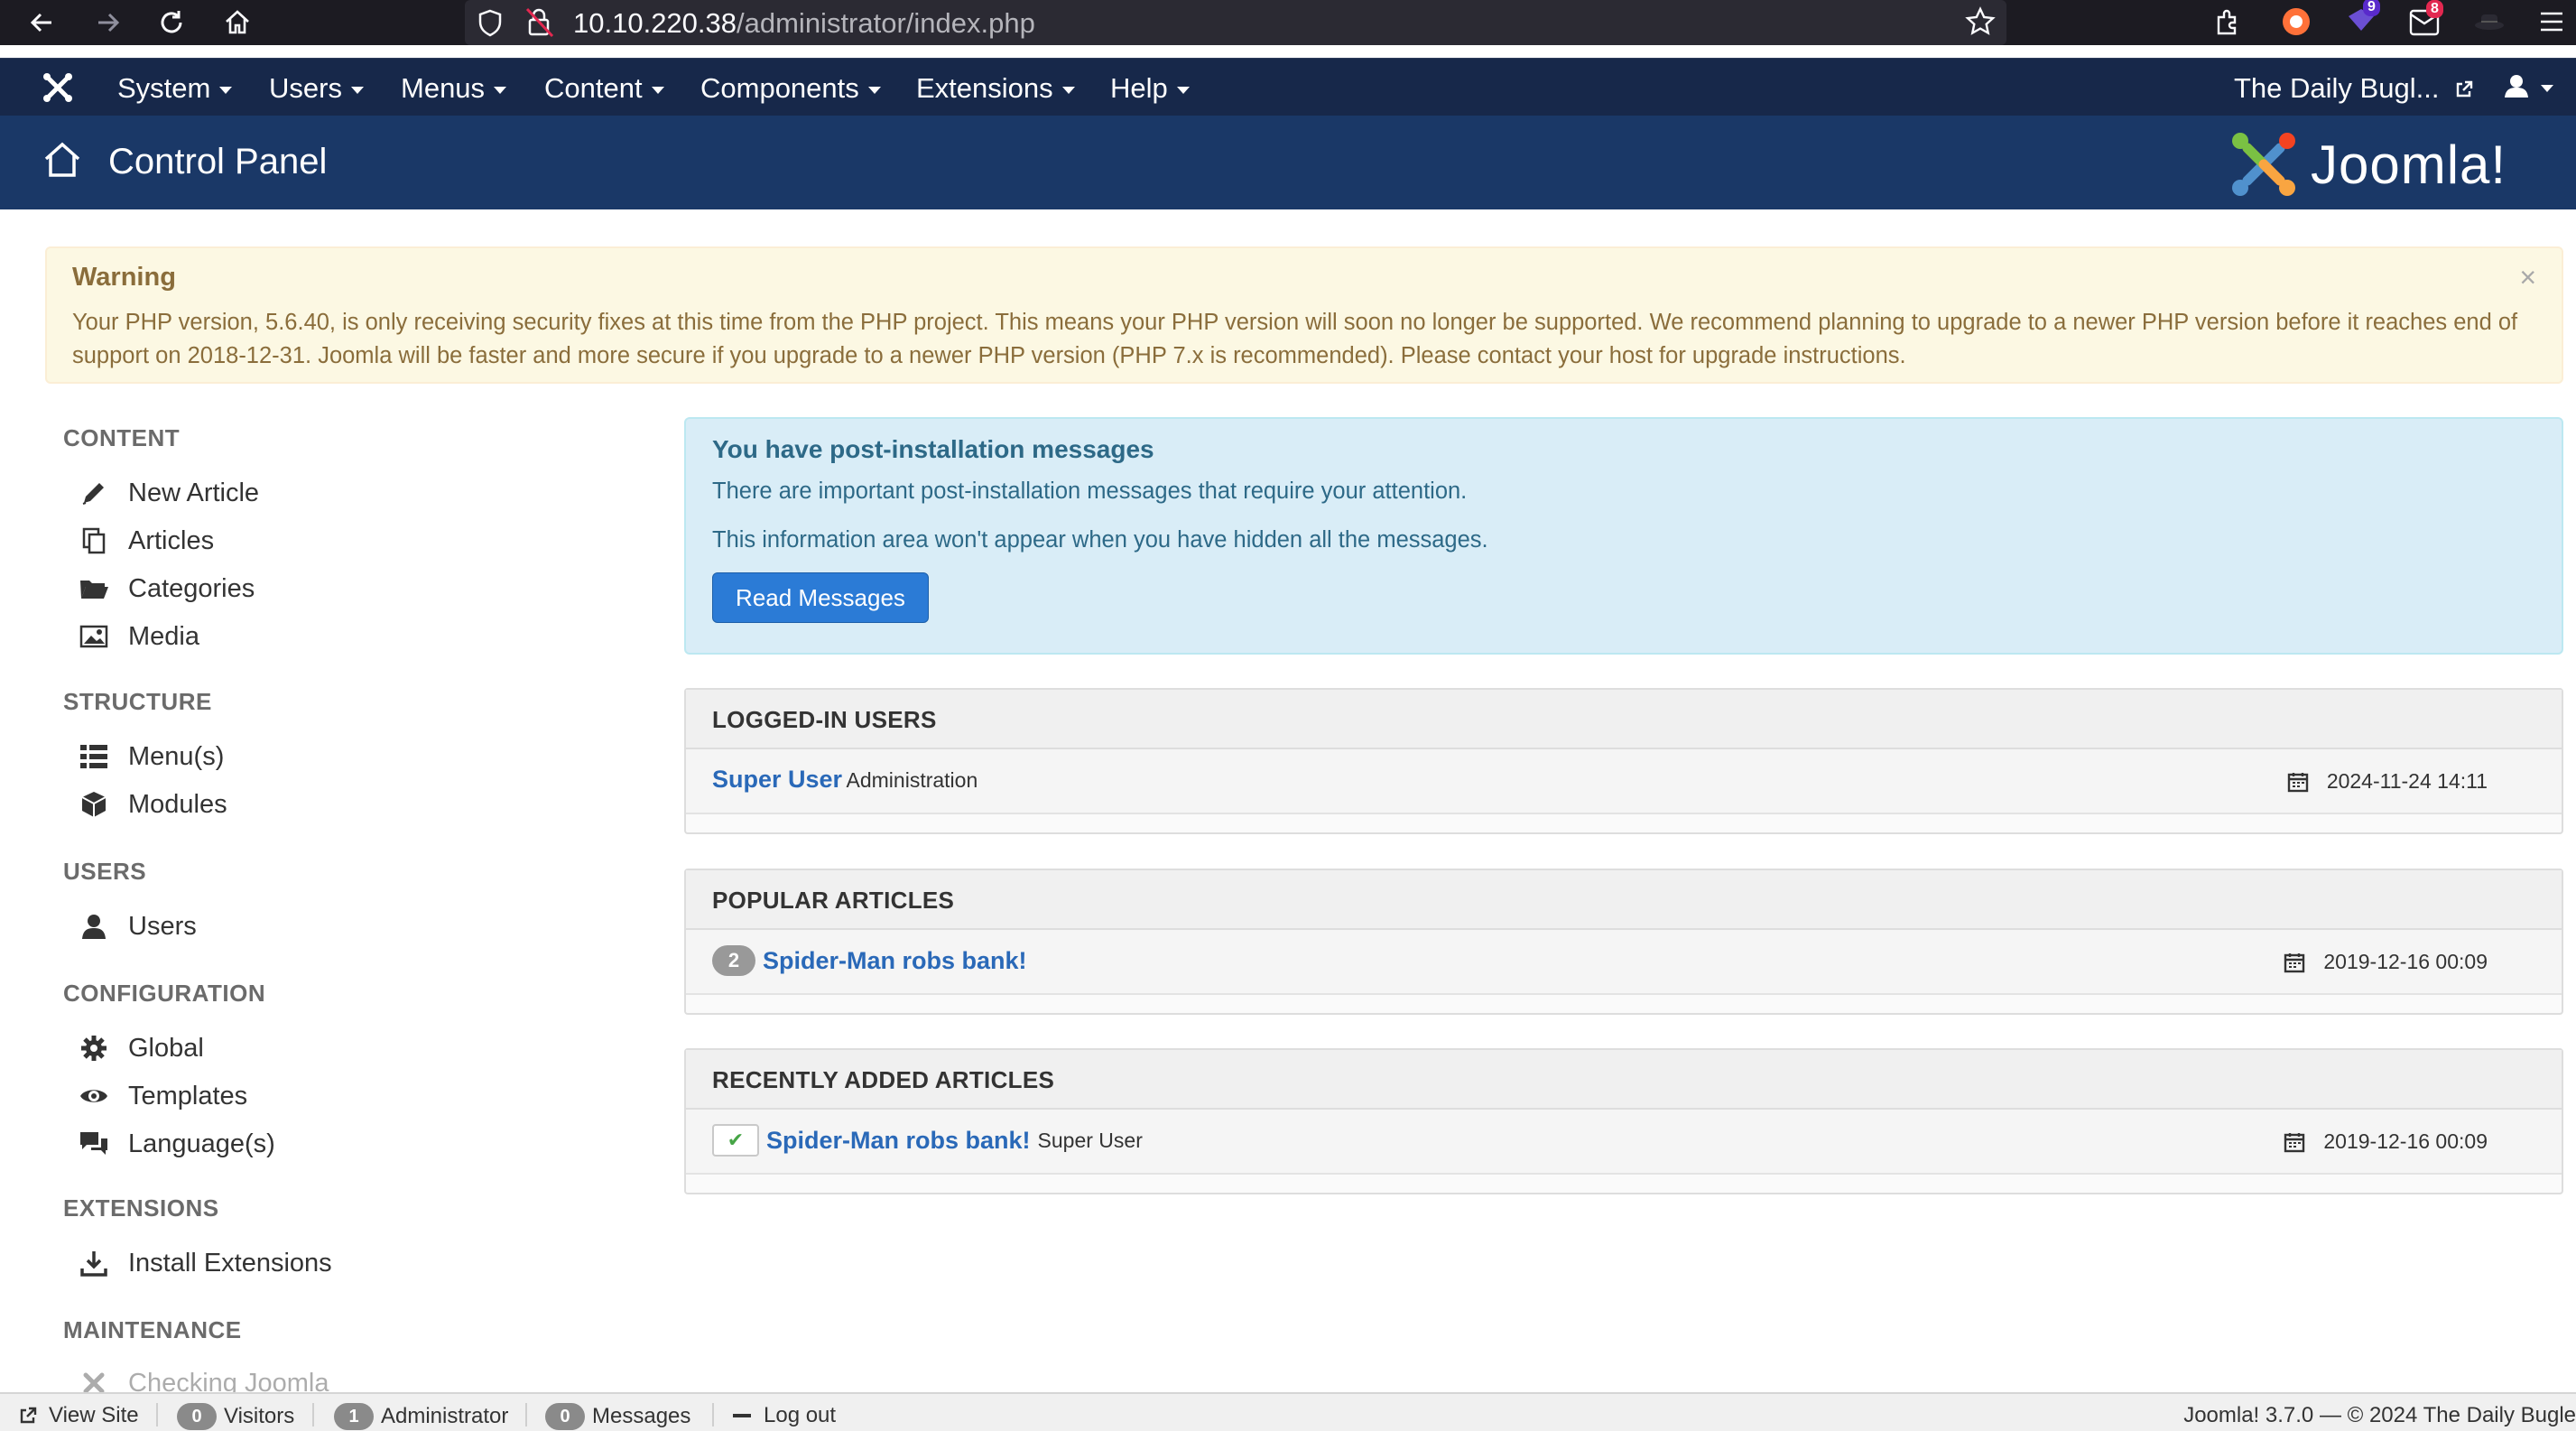  What do you see at coordinates (912, 780) in the screenshot?
I see `user-location: Administration` at bounding box center [912, 780].